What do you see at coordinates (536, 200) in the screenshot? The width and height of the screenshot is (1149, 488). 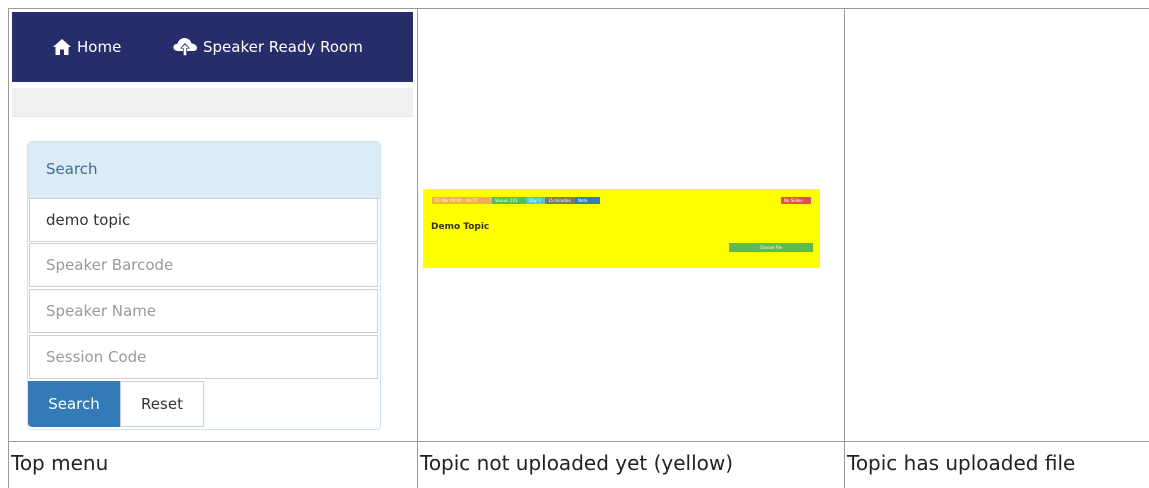 I see `topic-day-tag: Day 1` at bounding box center [536, 200].